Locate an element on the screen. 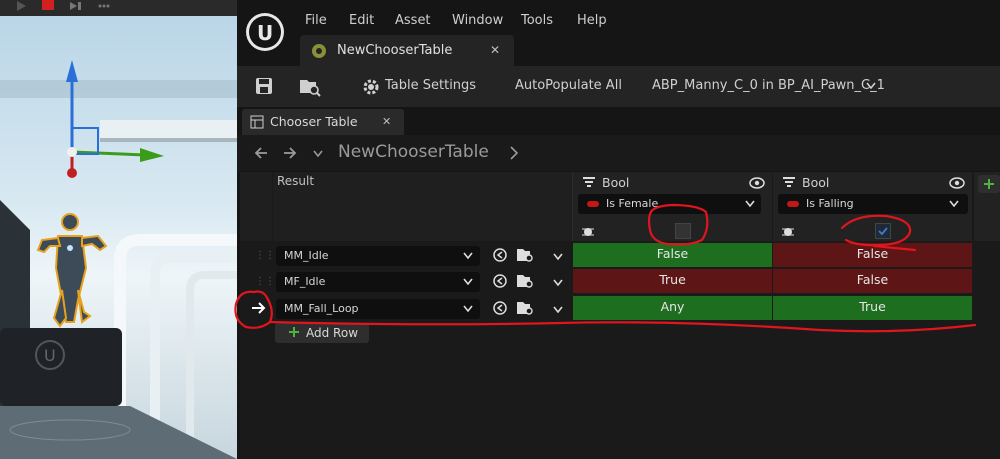 The width and height of the screenshot is (1000, 459). gear-icon is located at coordinates (371, 88).